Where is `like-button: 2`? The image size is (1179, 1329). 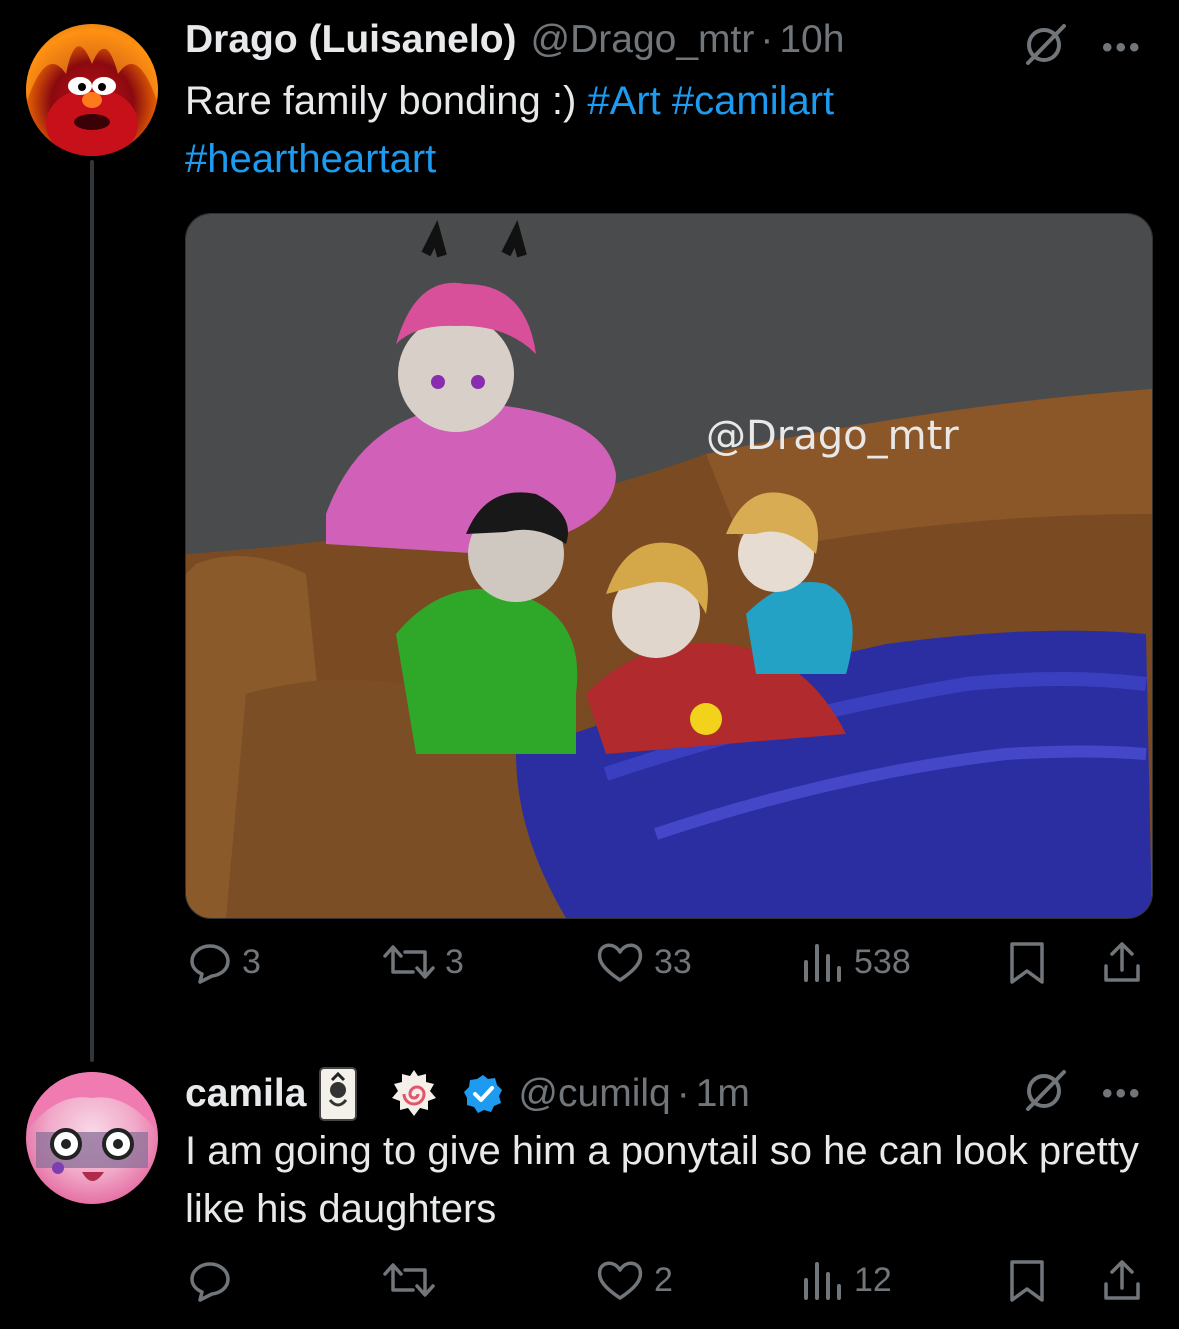 like-button: 2 is located at coordinates (634, 1280).